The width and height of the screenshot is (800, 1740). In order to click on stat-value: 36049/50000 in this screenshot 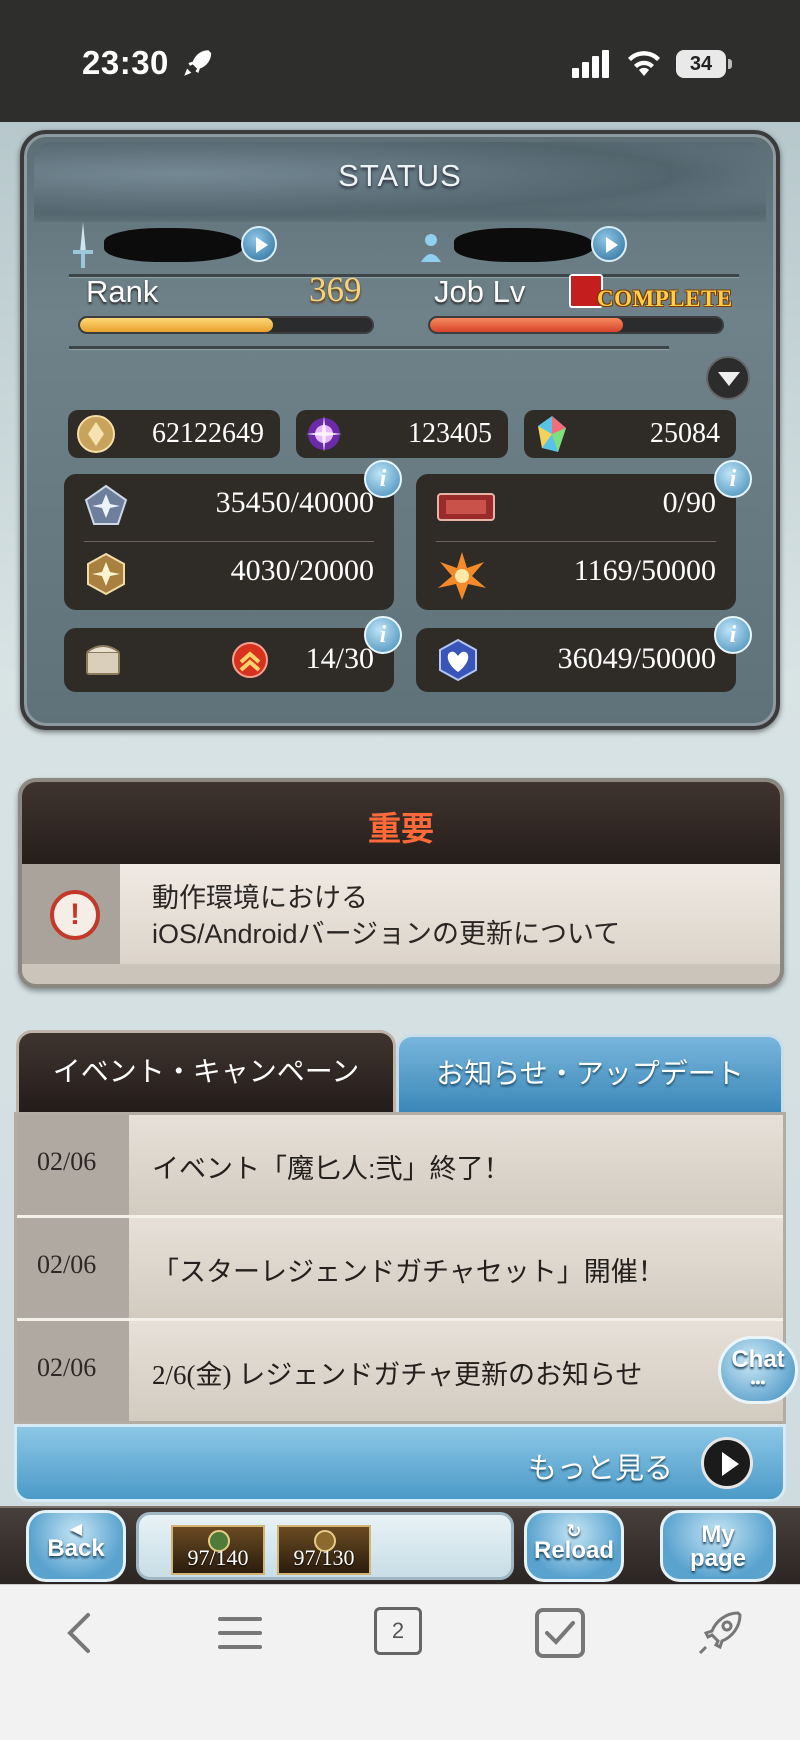, I will do `click(636, 658)`.